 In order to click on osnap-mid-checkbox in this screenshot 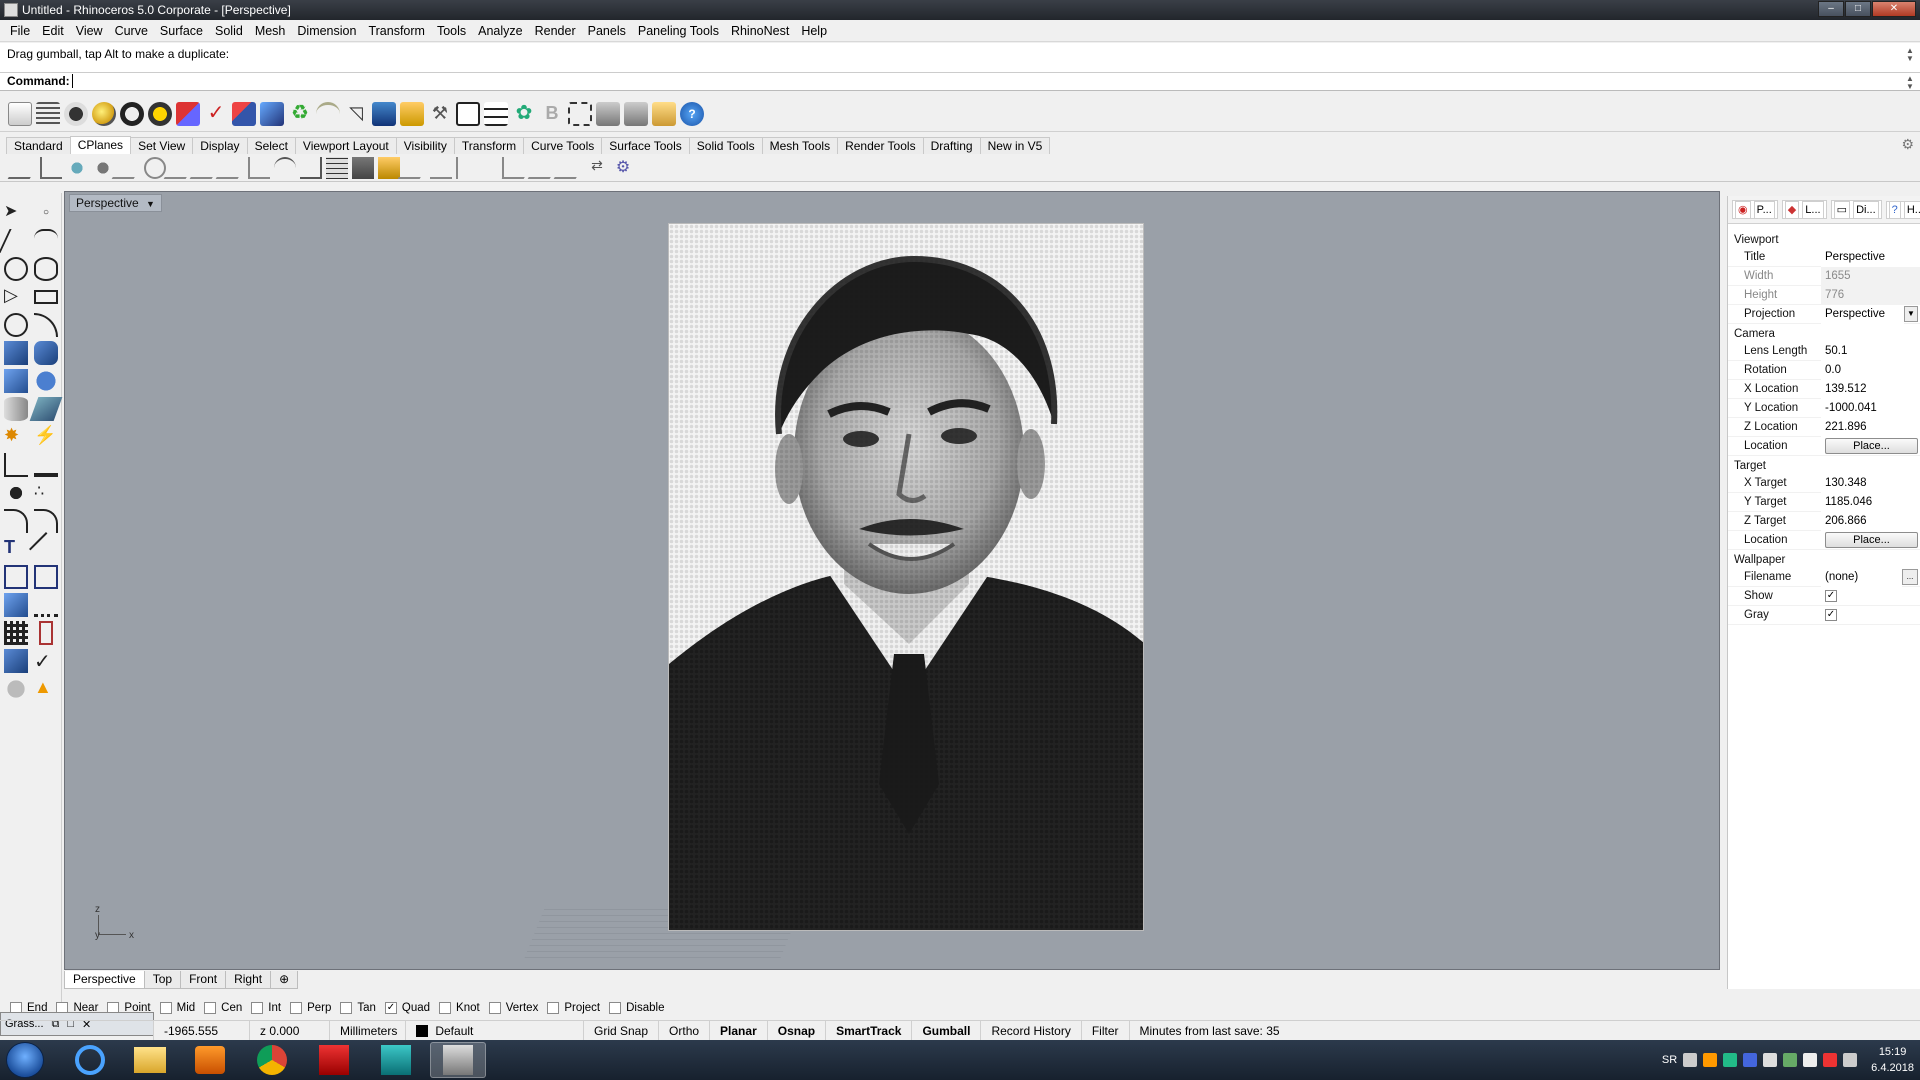, I will do `click(165, 1008)`.